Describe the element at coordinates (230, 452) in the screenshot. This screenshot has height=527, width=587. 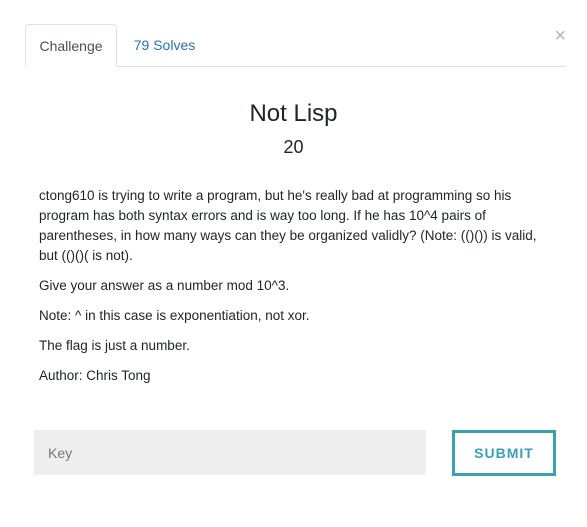
I see `key-input` at that location.